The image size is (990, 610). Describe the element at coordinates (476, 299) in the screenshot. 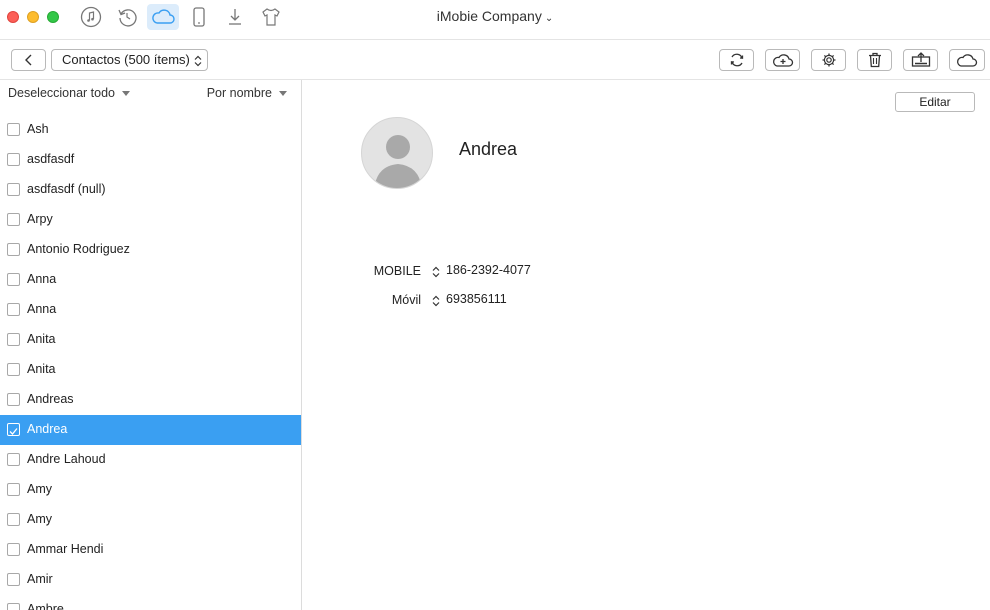

I see `phone-value: 693856111` at that location.